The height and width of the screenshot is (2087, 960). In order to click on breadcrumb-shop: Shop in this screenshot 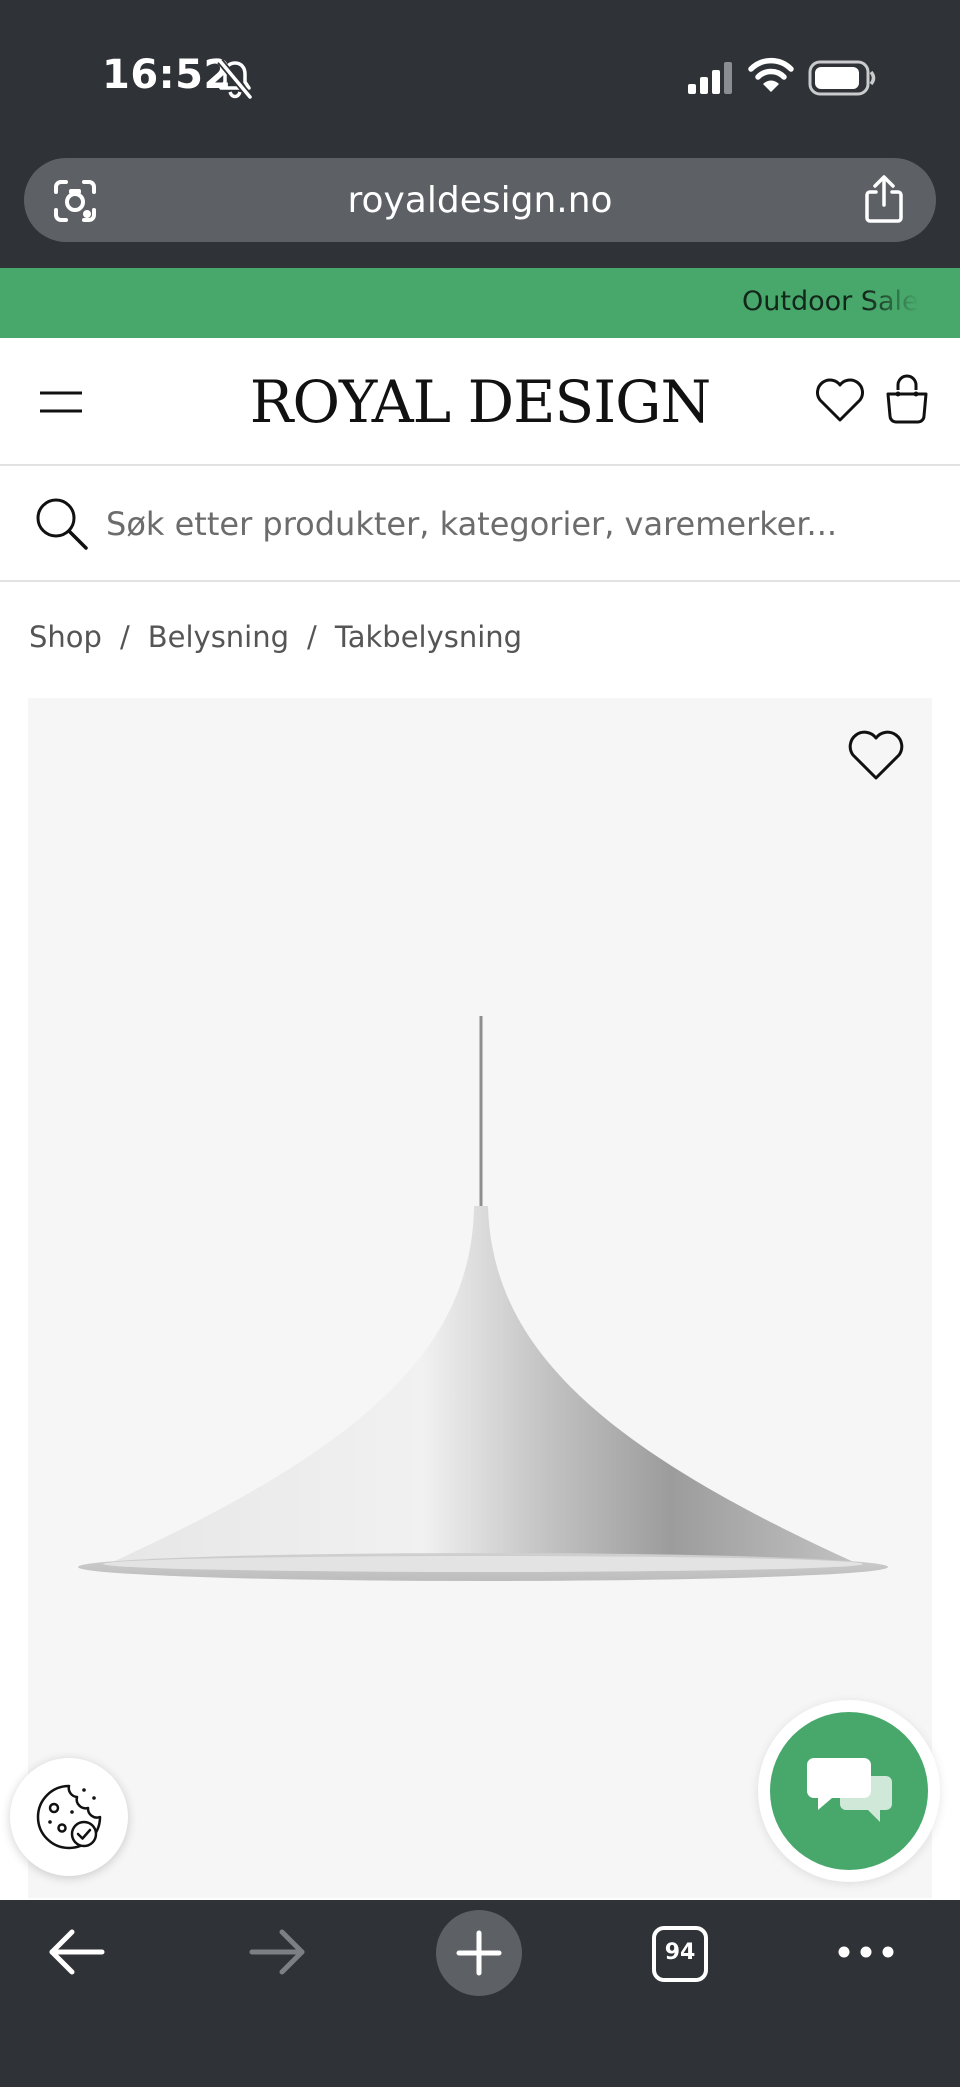, I will do `click(65, 637)`.